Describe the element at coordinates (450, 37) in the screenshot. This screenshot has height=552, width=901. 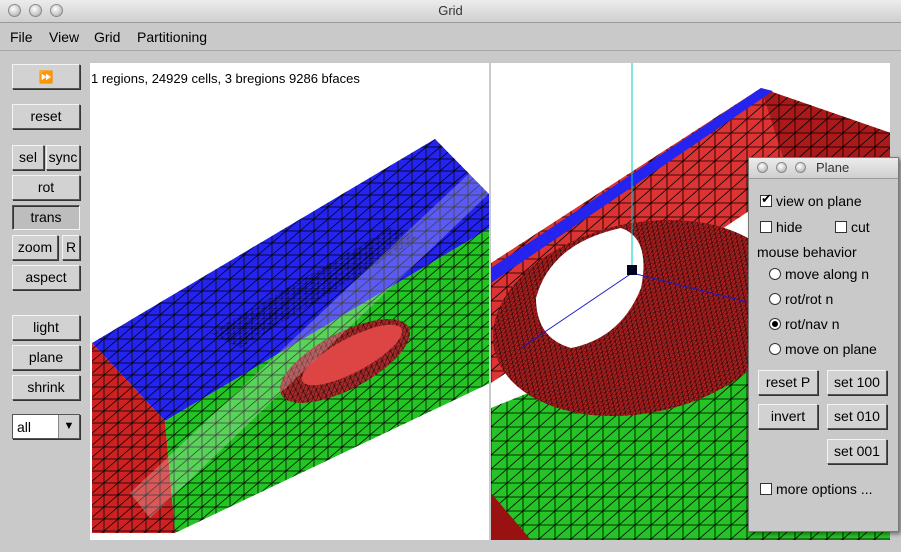
I see `menubar: File View Grid Partitioning` at that location.